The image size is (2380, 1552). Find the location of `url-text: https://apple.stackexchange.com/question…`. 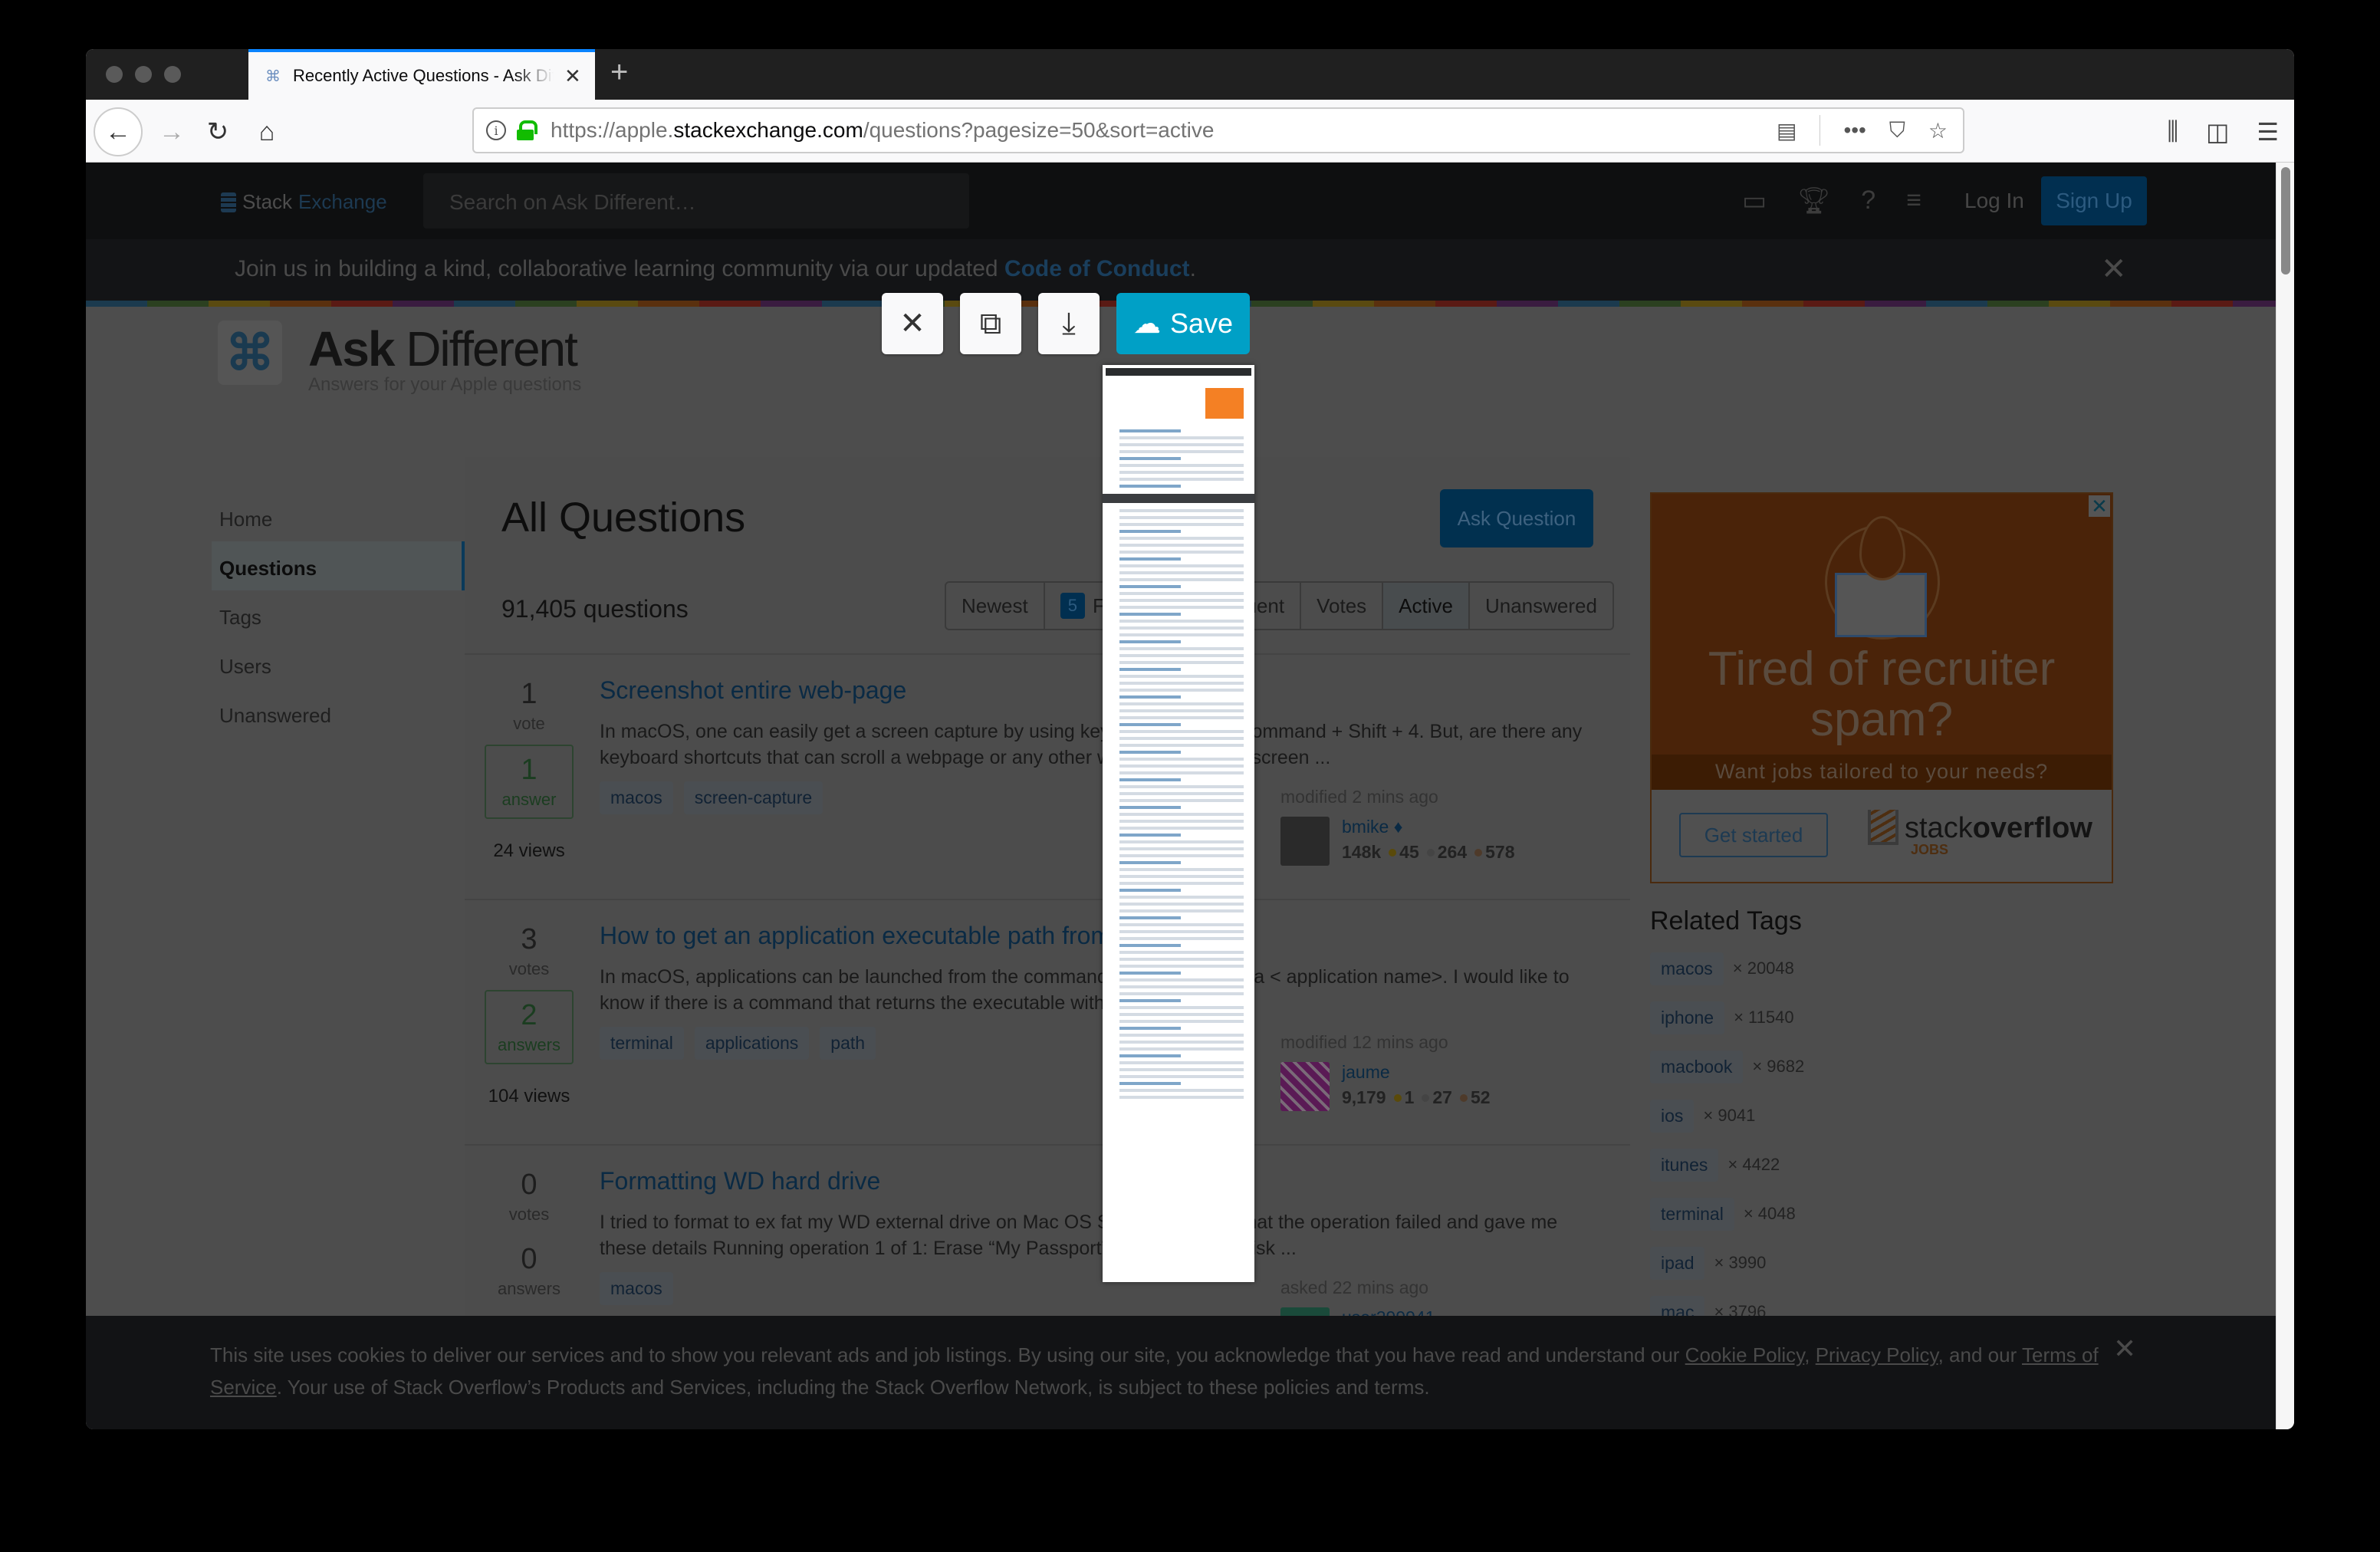

url-text: https://apple.stackexchange.com/question… is located at coordinates (883, 130).